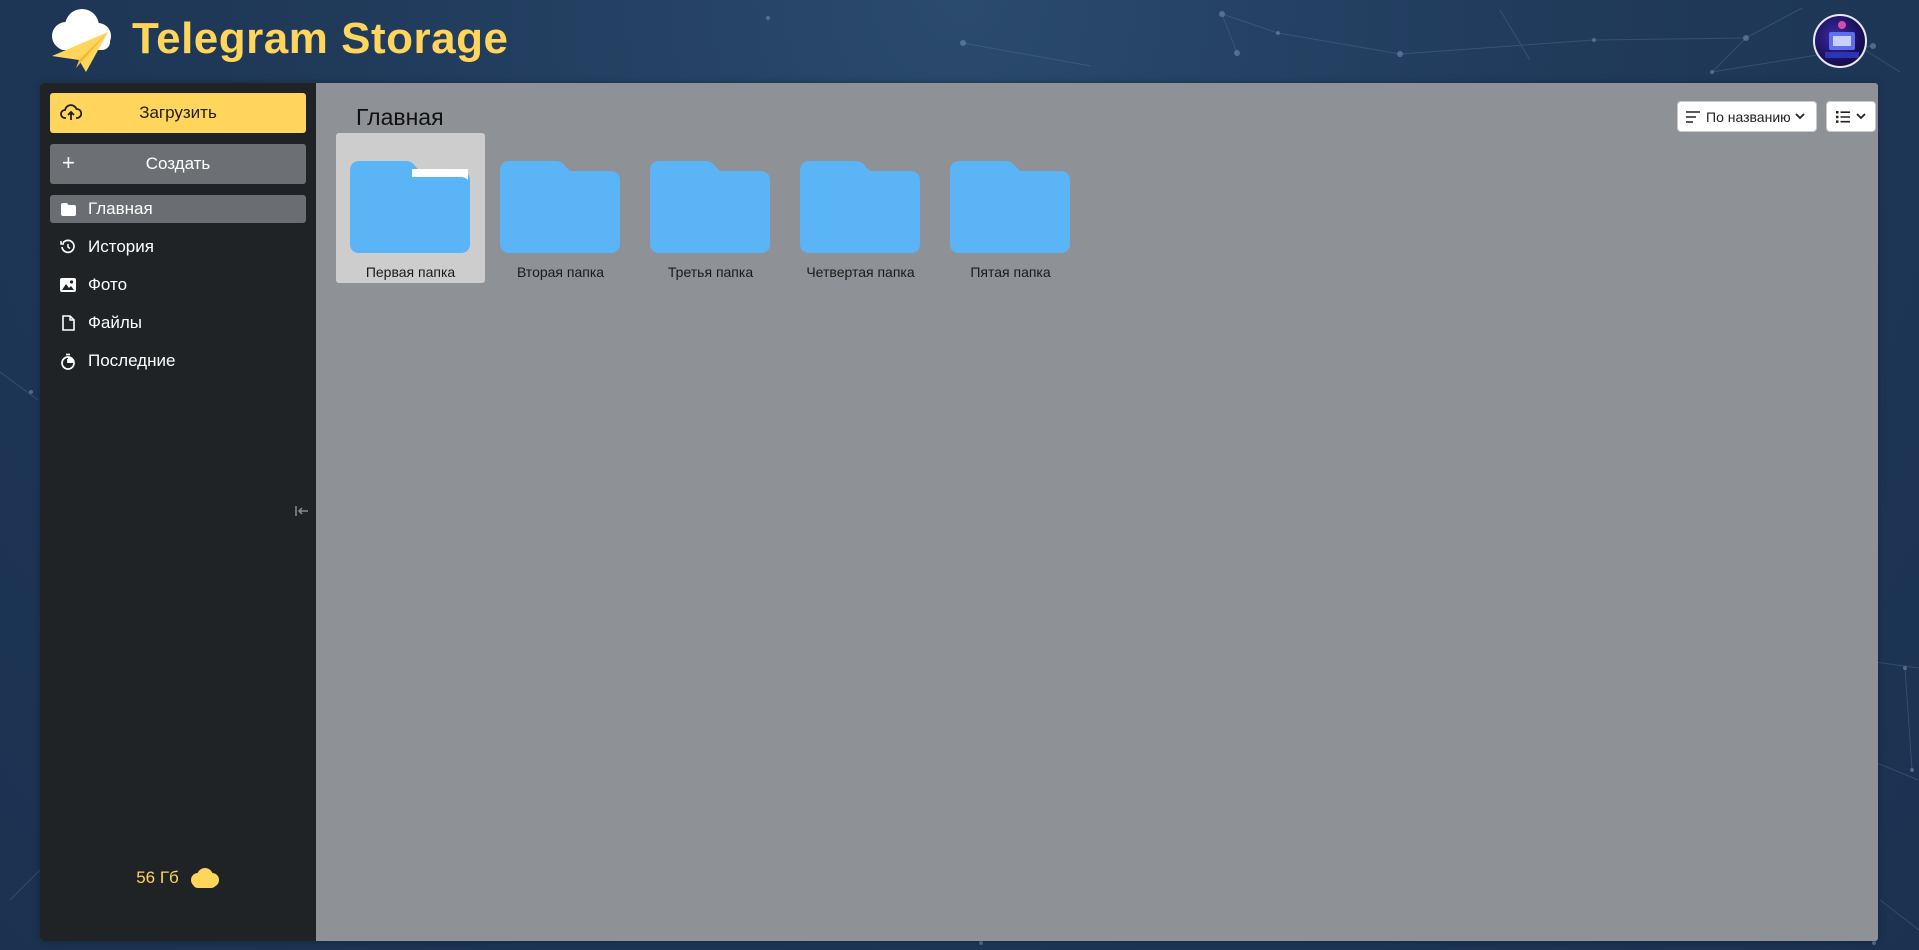 This screenshot has height=950, width=1919. Describe the element at coordinates (120, 208) in the screenshot. I see `sidebar-item-label: Главная` at that location.